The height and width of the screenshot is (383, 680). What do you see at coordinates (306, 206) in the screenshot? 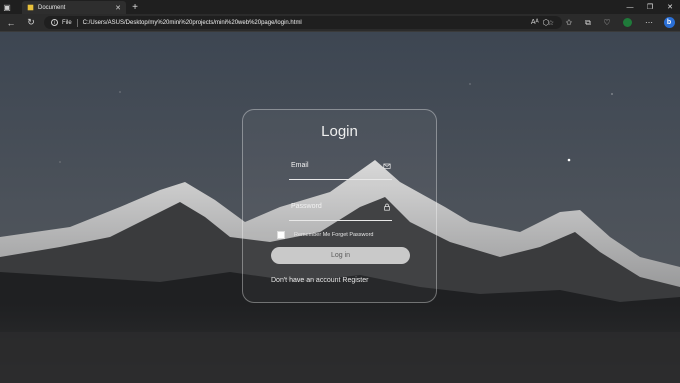
I see `password-label: Password` at bounding box center [306, 206].